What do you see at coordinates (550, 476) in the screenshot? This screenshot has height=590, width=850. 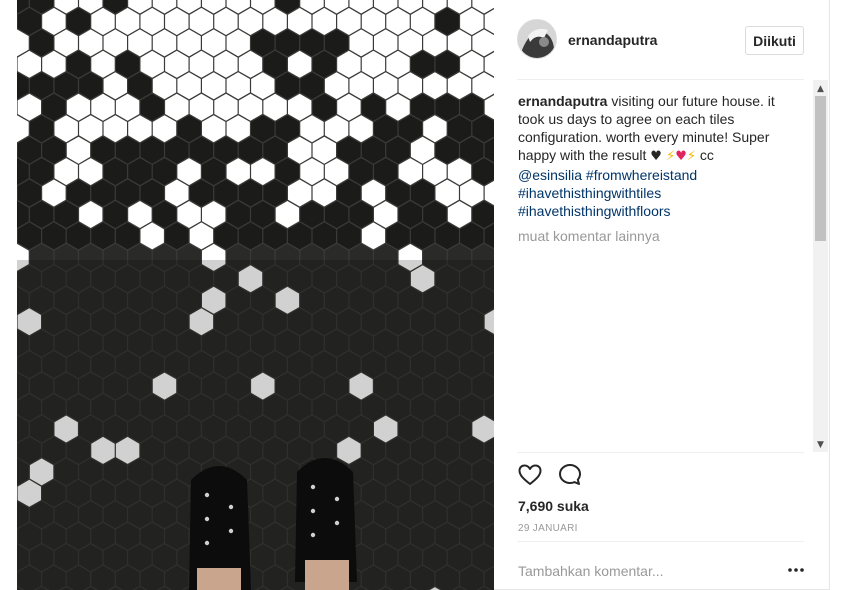 I see `post-actions` at bounding box center [550, 476].